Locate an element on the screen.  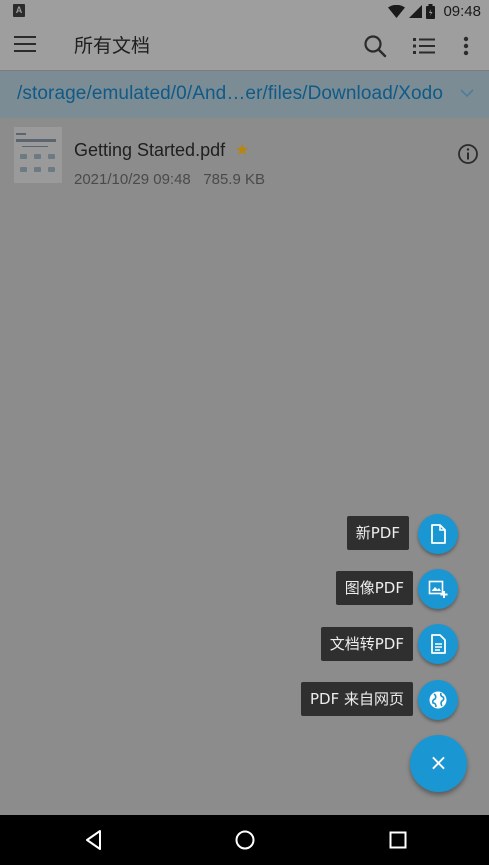
chevron-down-icon is located at coordinates (467, 93).